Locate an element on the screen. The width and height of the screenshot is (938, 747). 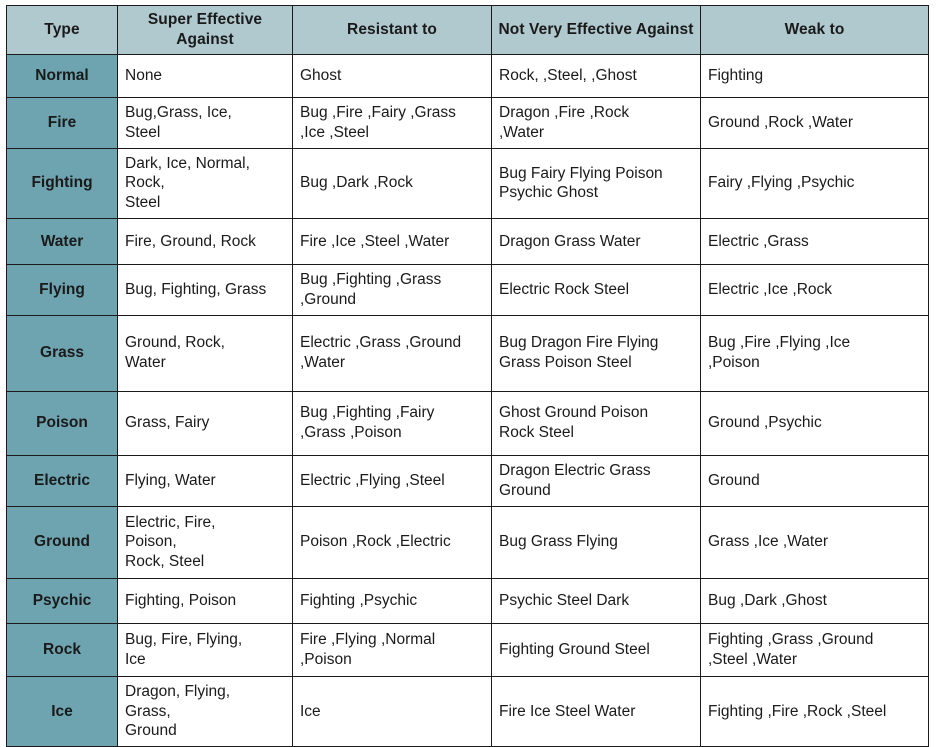
super-effective-cell: Fighting, Poison is located at coordinates (205, 600).